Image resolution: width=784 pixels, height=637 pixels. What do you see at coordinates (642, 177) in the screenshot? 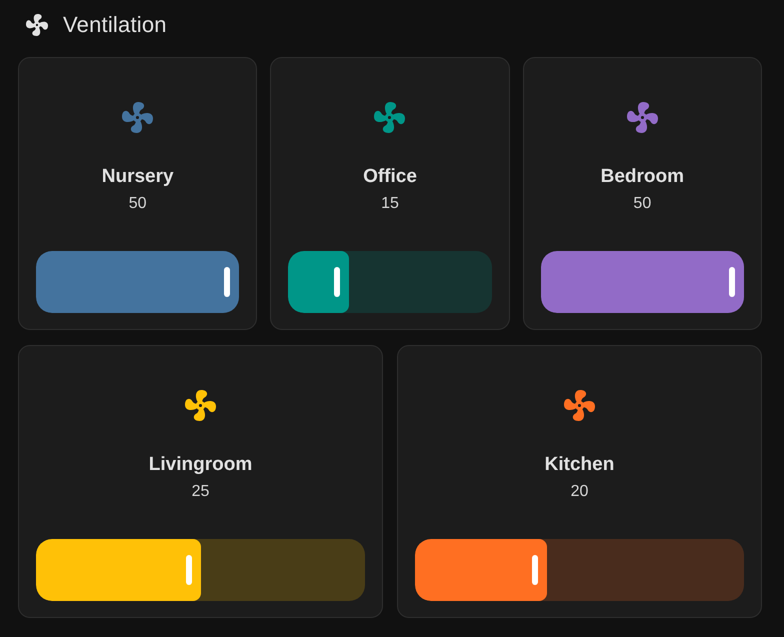
I see `room-name: Bedroom` at bounding box center [642, 177].